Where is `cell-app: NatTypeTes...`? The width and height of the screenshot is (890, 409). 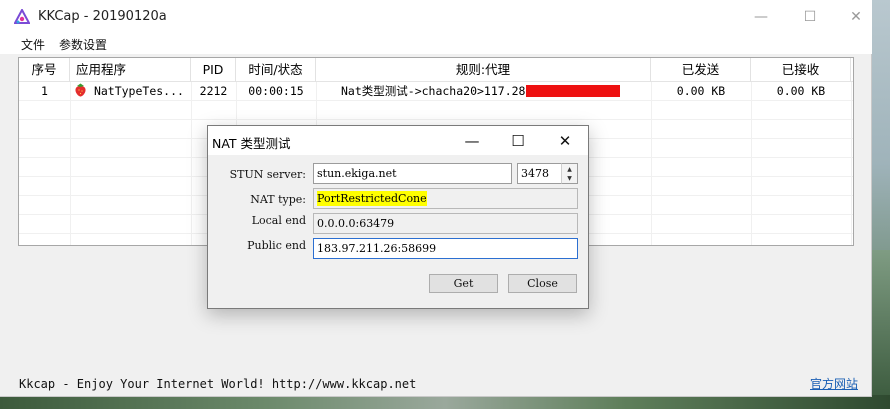
cell-app: NatTypeTes... is located at coordinates (132, 91).